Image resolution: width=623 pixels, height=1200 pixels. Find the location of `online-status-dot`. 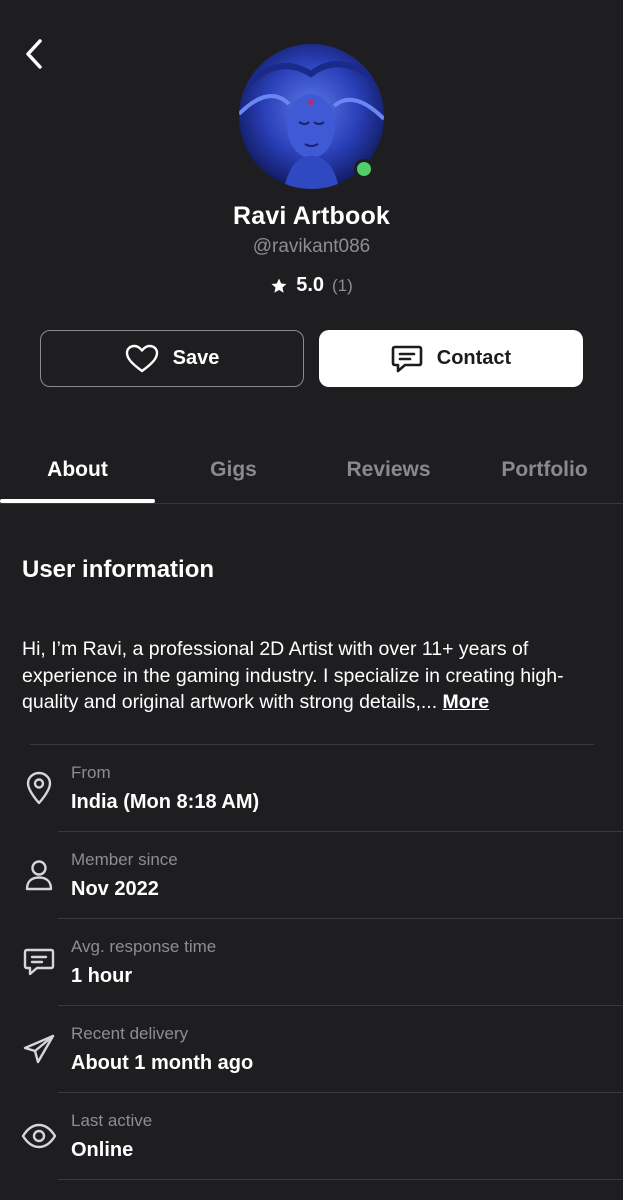

online-status-dot is located at coordinates (364, 169).